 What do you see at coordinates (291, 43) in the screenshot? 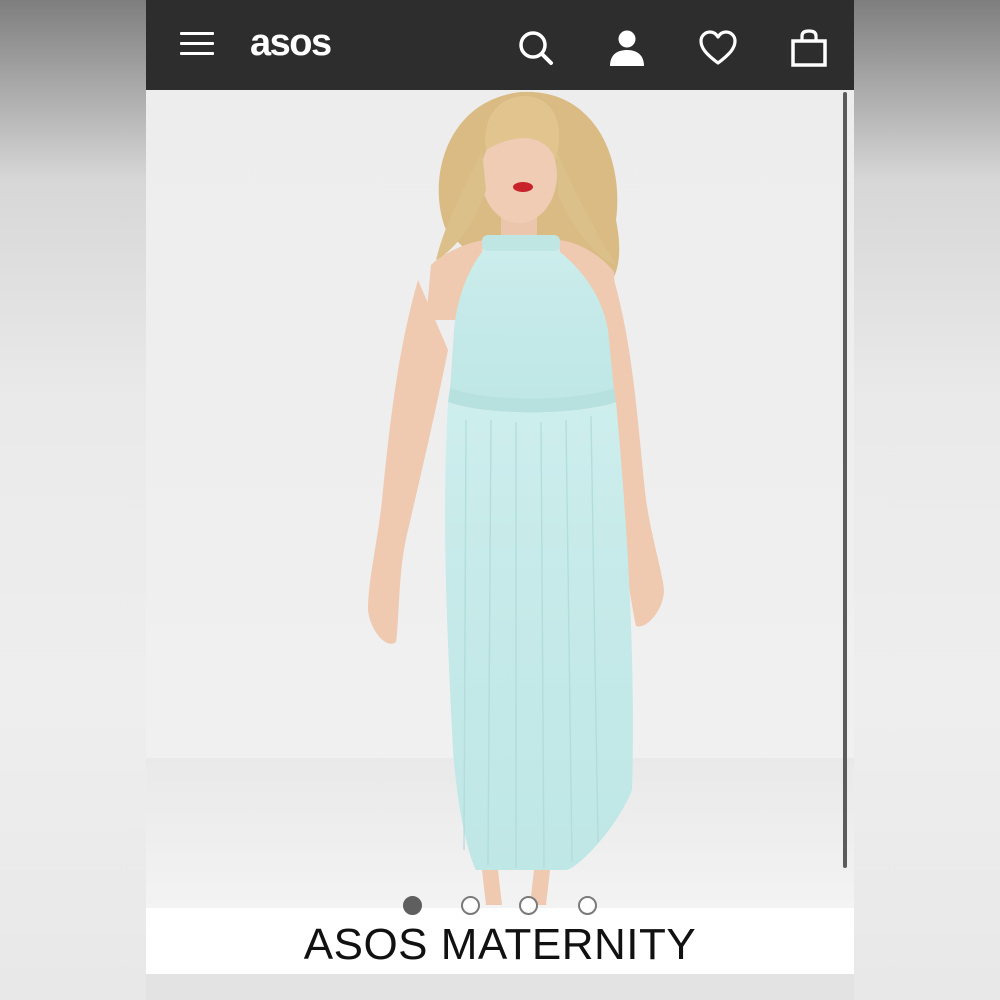
I see `asos-logo: asos` at bounding box center [291, 43].